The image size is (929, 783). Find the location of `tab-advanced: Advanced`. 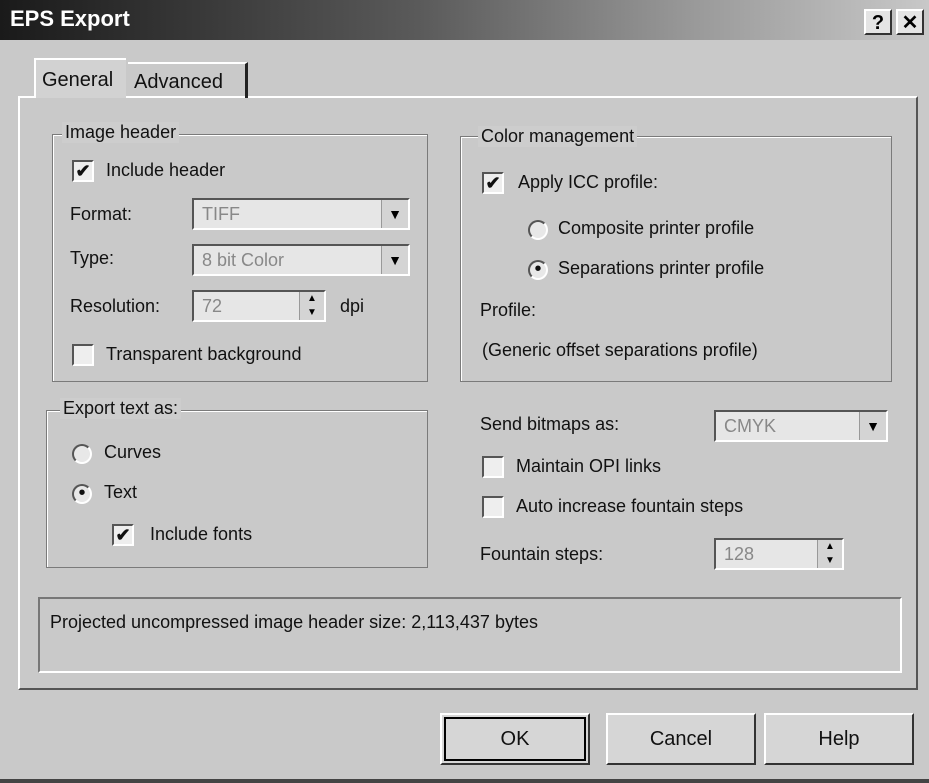

tab-advanced: Advanced is located at coordinates (188, 80).